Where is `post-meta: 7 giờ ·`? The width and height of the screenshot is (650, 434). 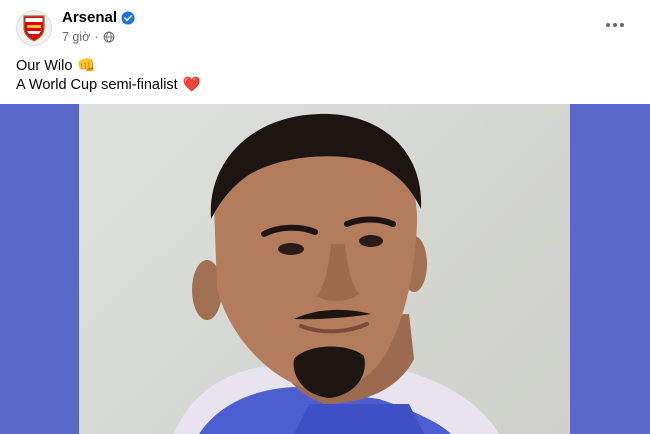 post-meta: 7 giờ · is located at coordinates (88, 37).